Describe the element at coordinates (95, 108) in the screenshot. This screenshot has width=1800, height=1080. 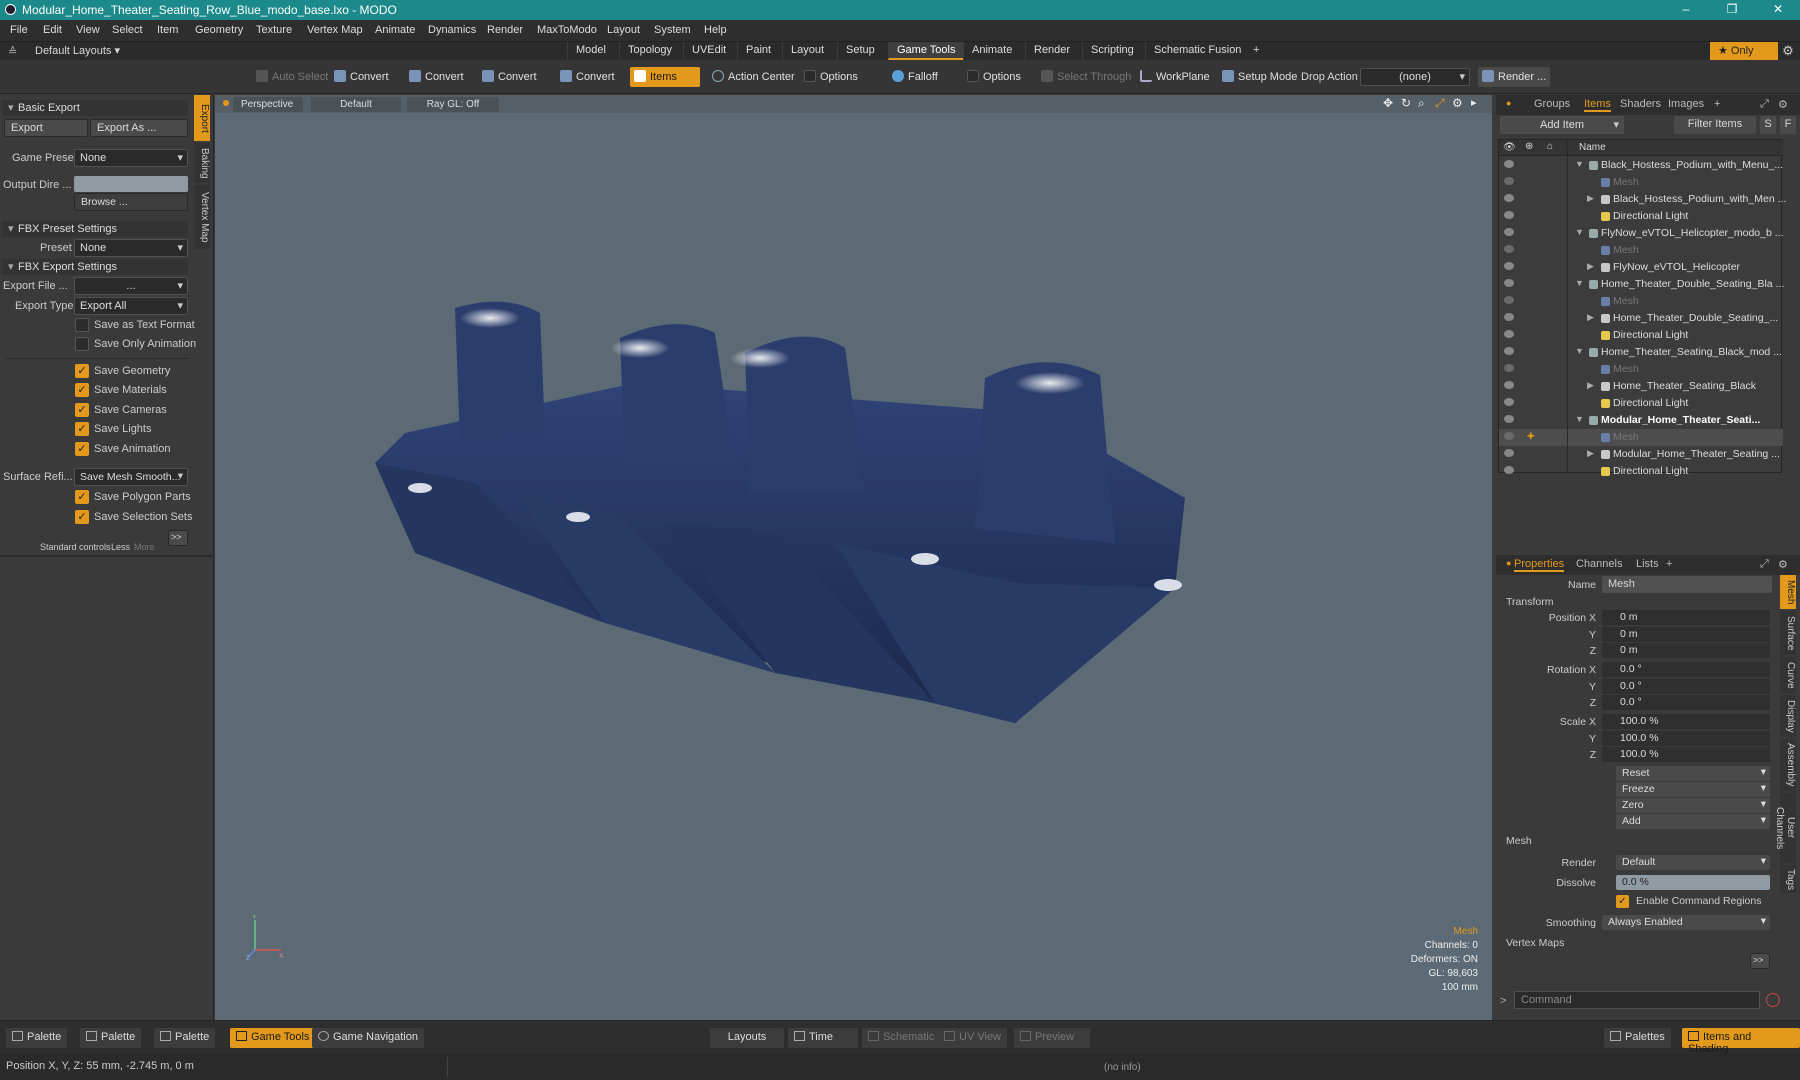
I see `basic-export-header: Basic Export` at that location.